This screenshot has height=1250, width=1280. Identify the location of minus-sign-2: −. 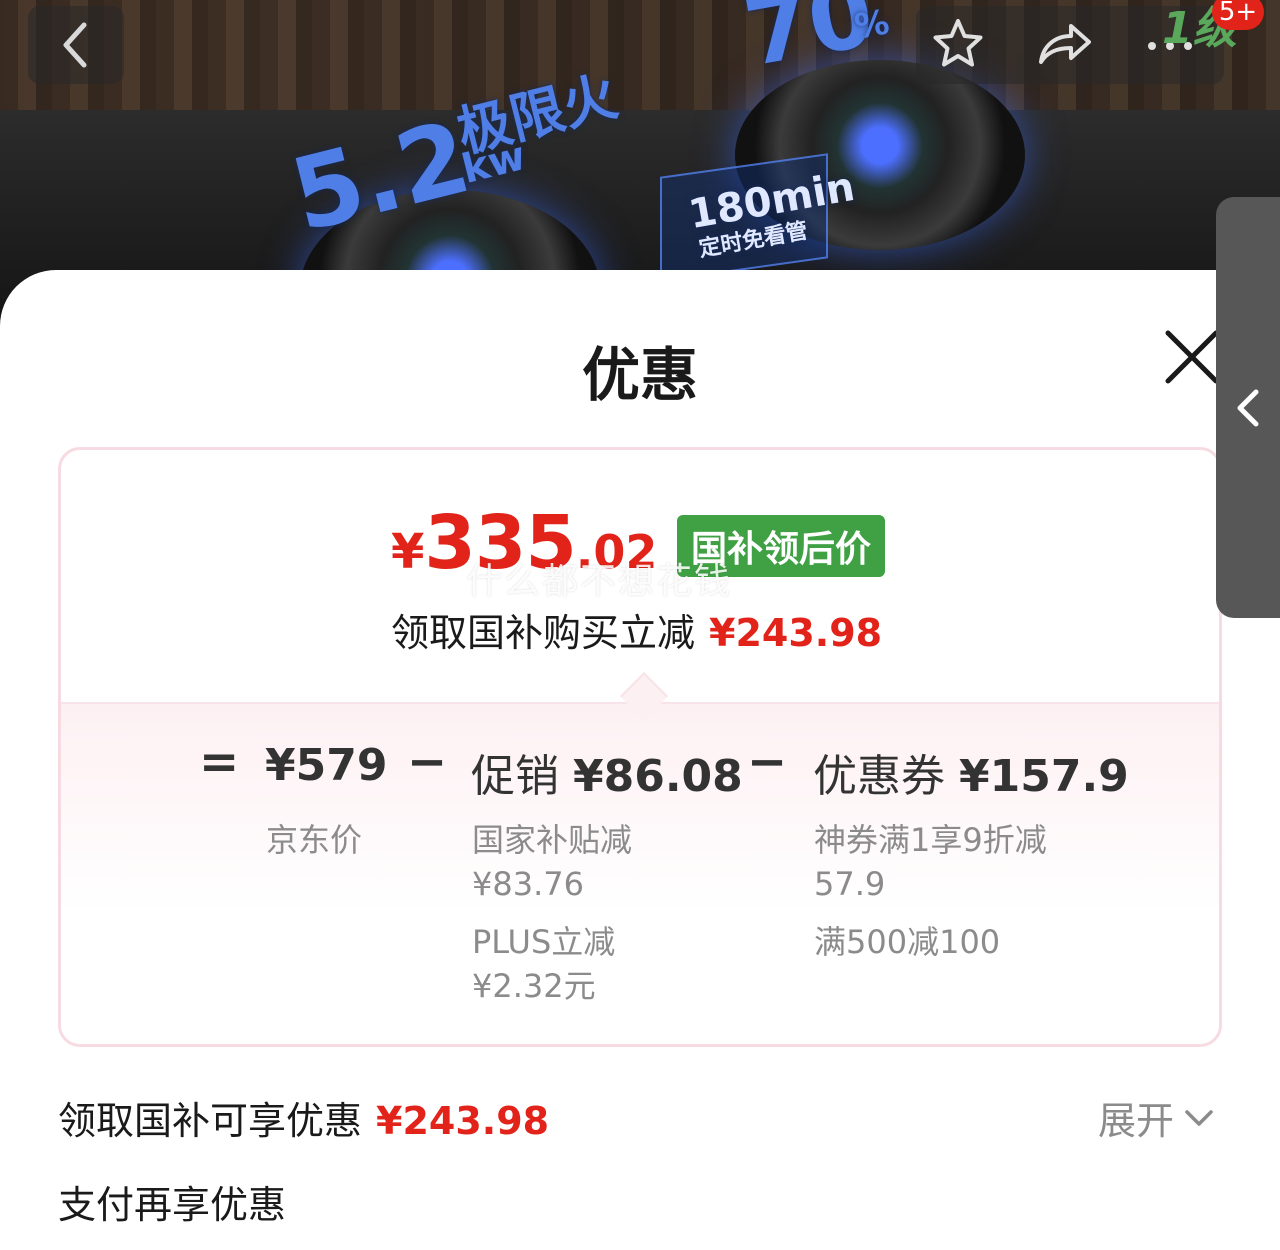
(767, 762).